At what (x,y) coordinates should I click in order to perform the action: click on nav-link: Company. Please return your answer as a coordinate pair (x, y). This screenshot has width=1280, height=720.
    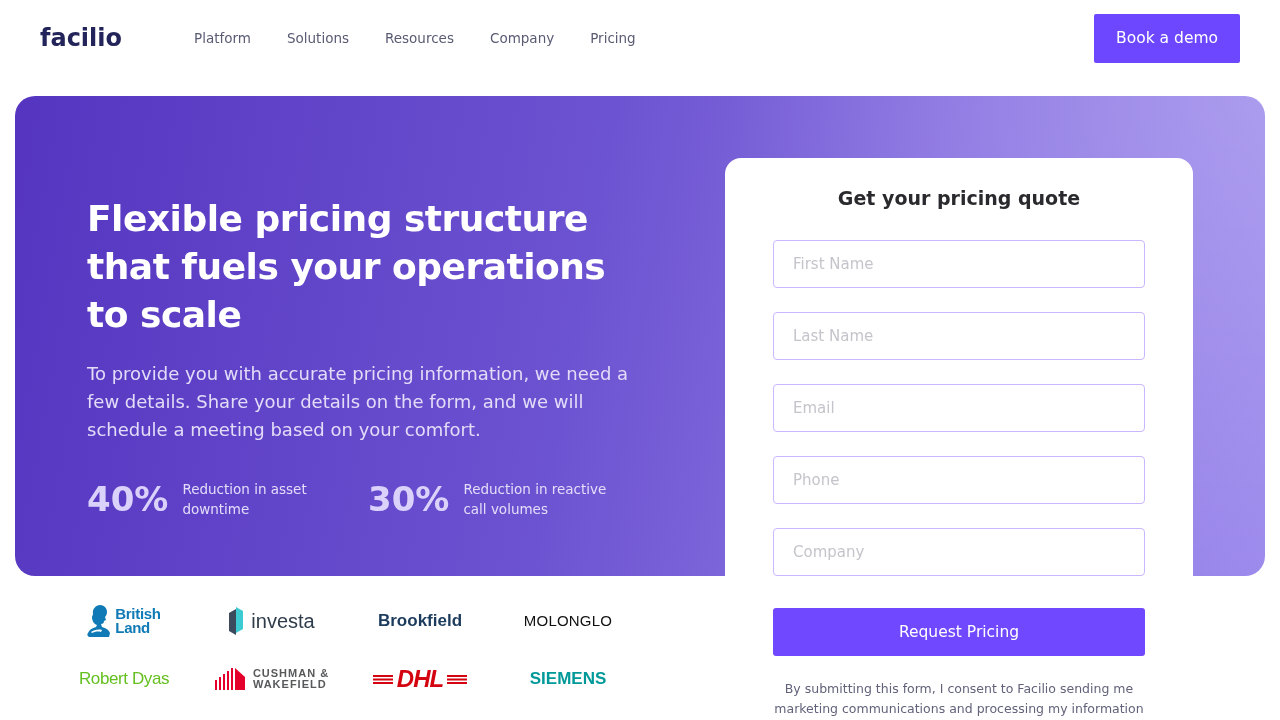
    Looking at the image, I should click on (522, 38).